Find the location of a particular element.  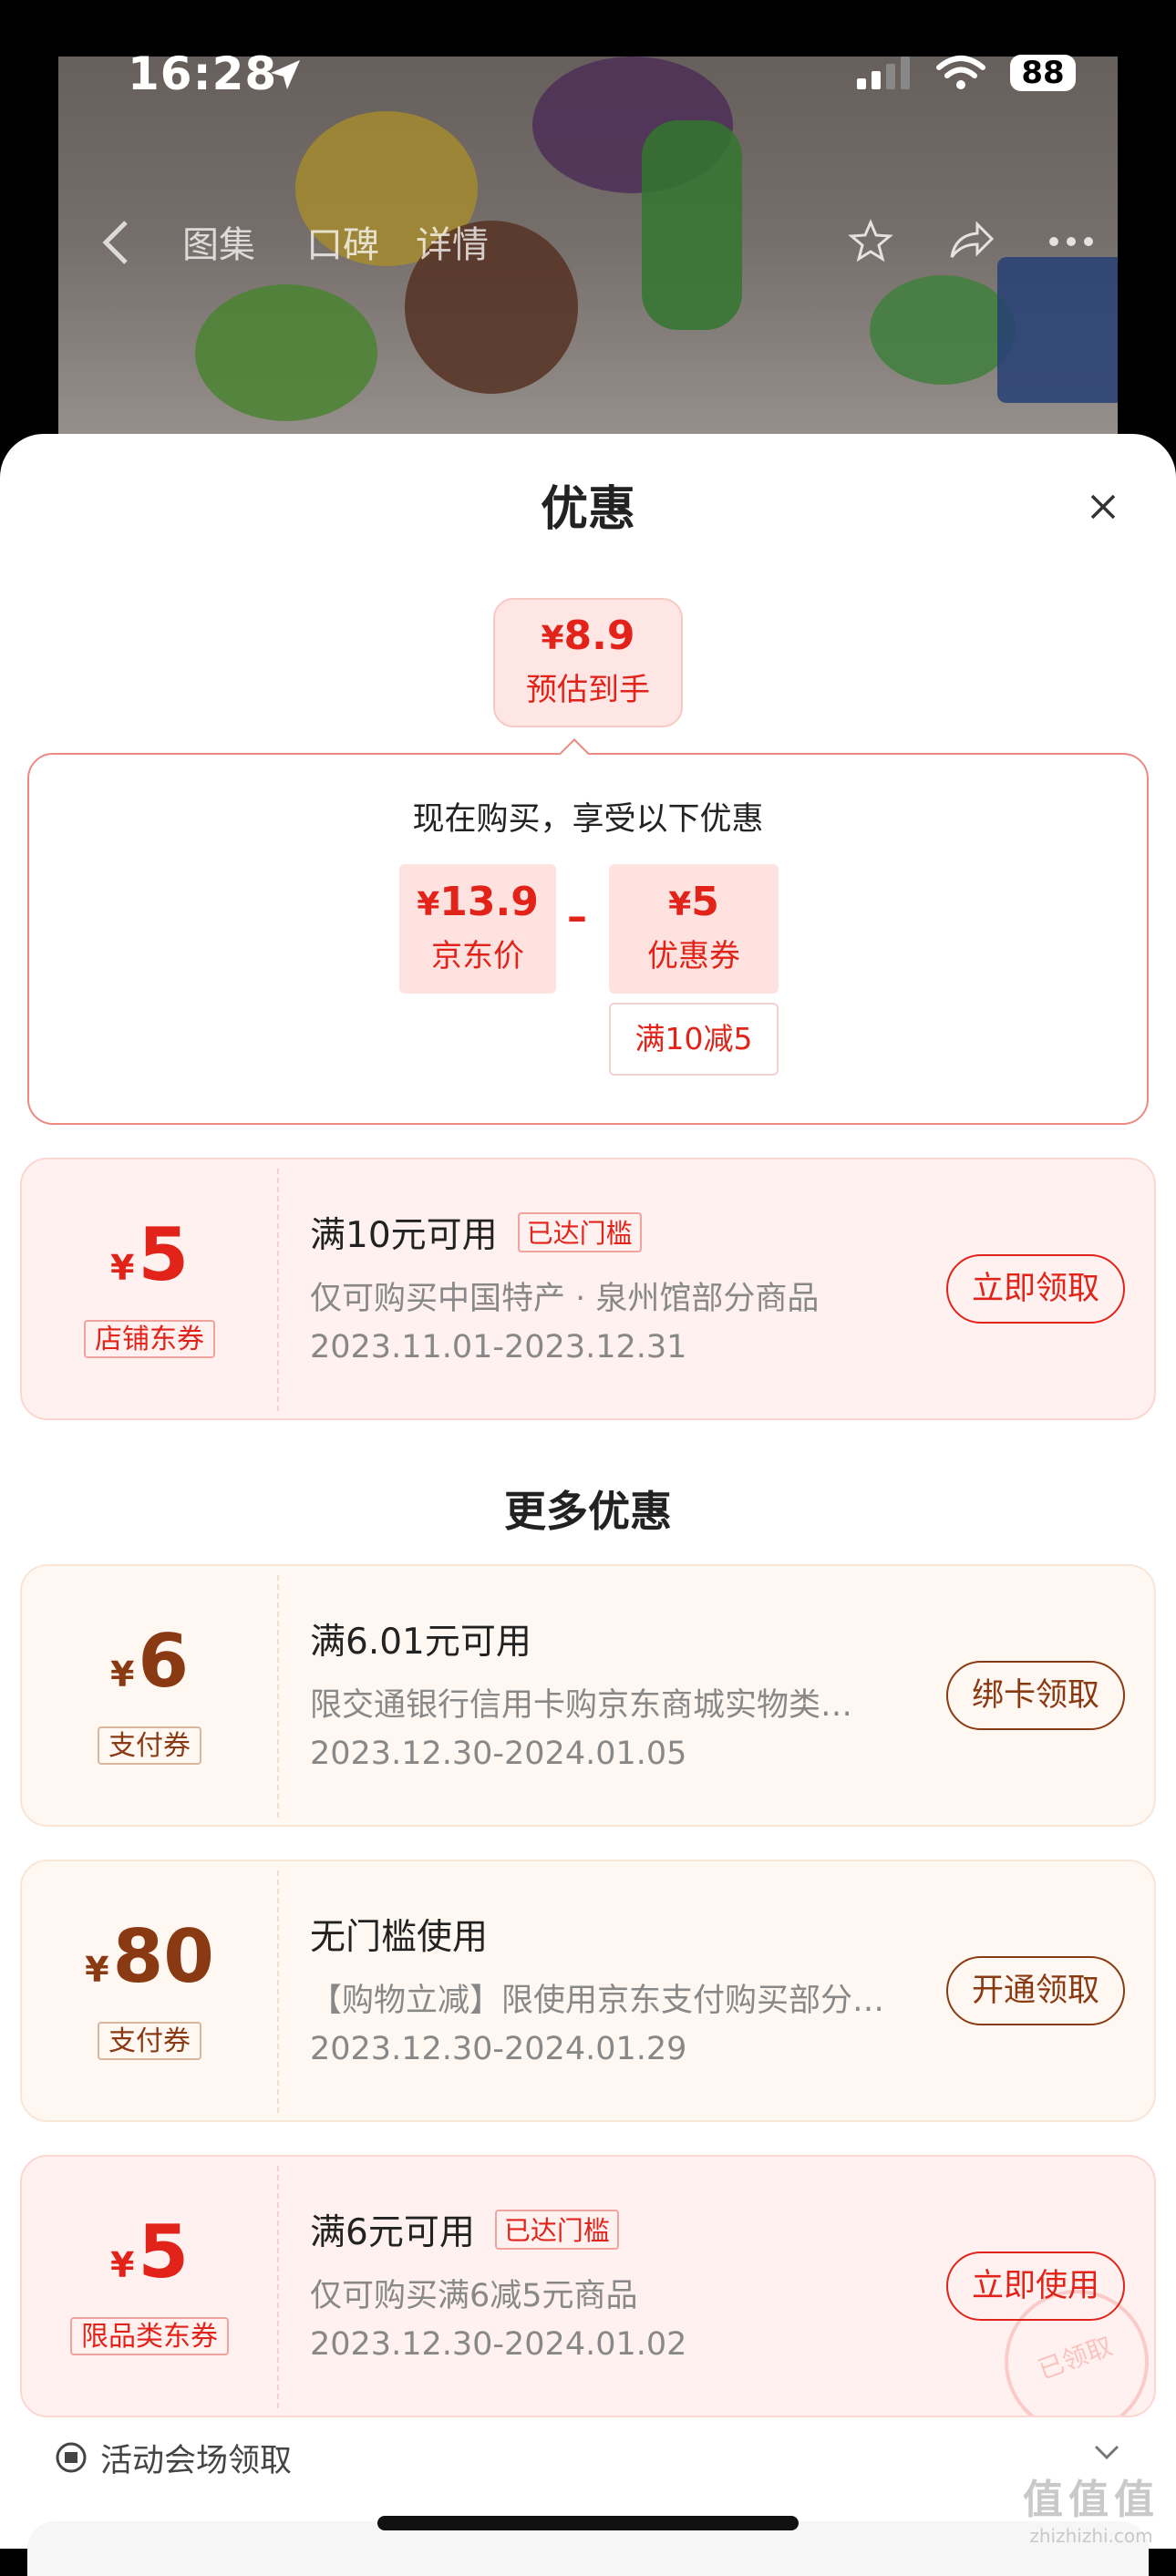

coupon-chip-label: 优惠券 is located at coordinates (693, 956).